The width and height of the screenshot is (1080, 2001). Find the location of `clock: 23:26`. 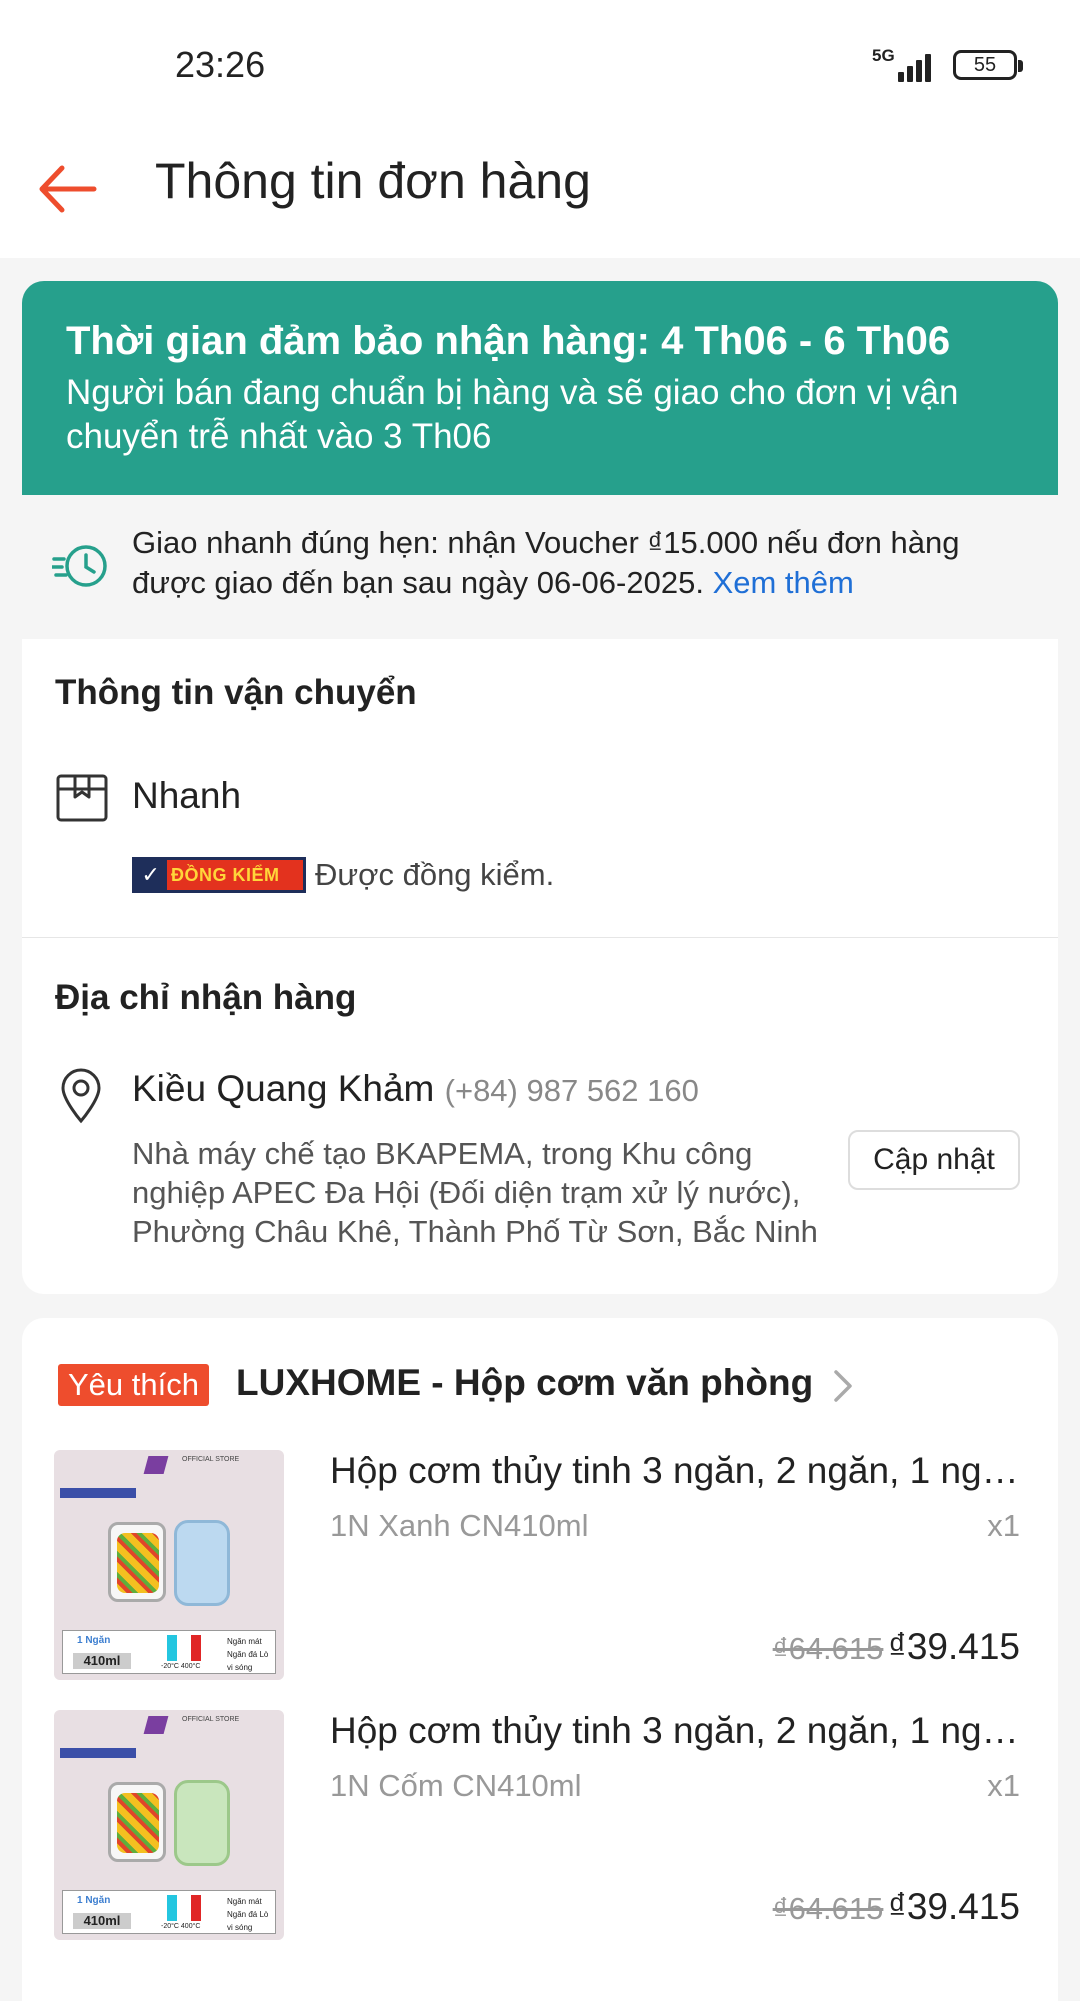

clock: 23:26 is located at coordinates (220, 64).